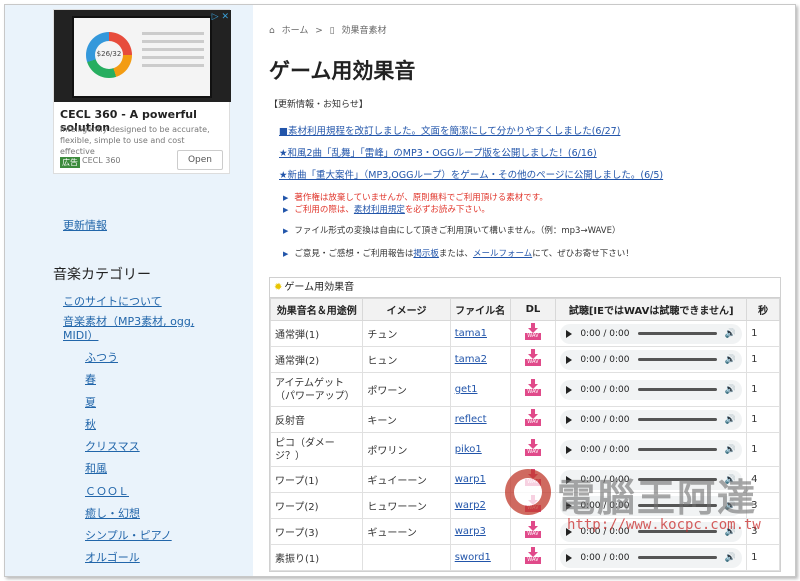 The width and height of the screenshot is (800, 581). I want to click on cell-filename-link: tama1, so click(480, 333).